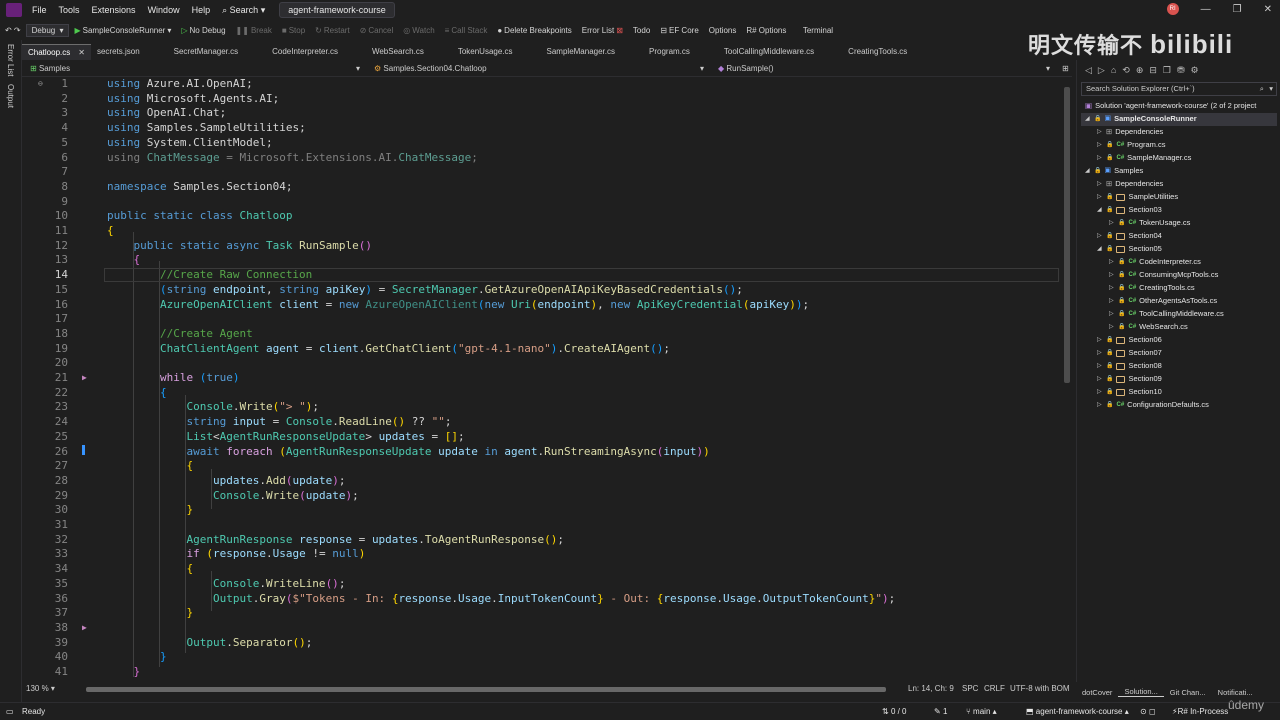 This screenshot has width=1280, height=720. Describe the element at coordinates (430, 69) in the screenshot. I see `class-combo: ⚙ Samples.Section04.Chatloop` at that location.